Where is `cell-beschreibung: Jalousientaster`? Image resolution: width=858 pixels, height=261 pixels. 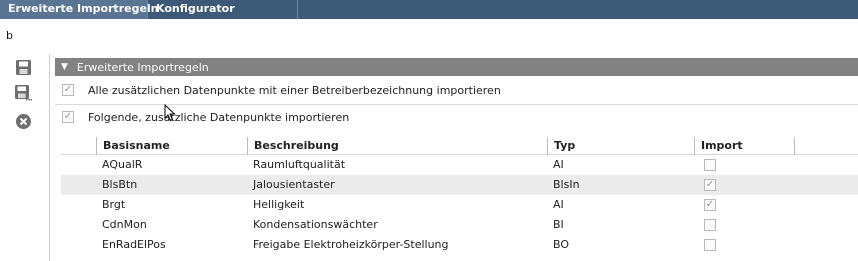 cell-beschreibung: Jalousientaster is located at coordinates (294, 184).